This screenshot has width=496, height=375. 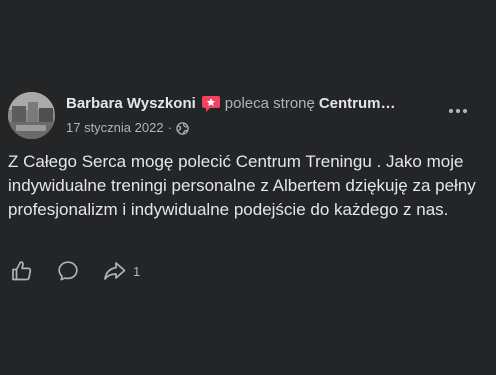 What do you see at coordinates (137, 271) in the screenshot?
I see `share-count: 1` at bounding box center [137, 271].